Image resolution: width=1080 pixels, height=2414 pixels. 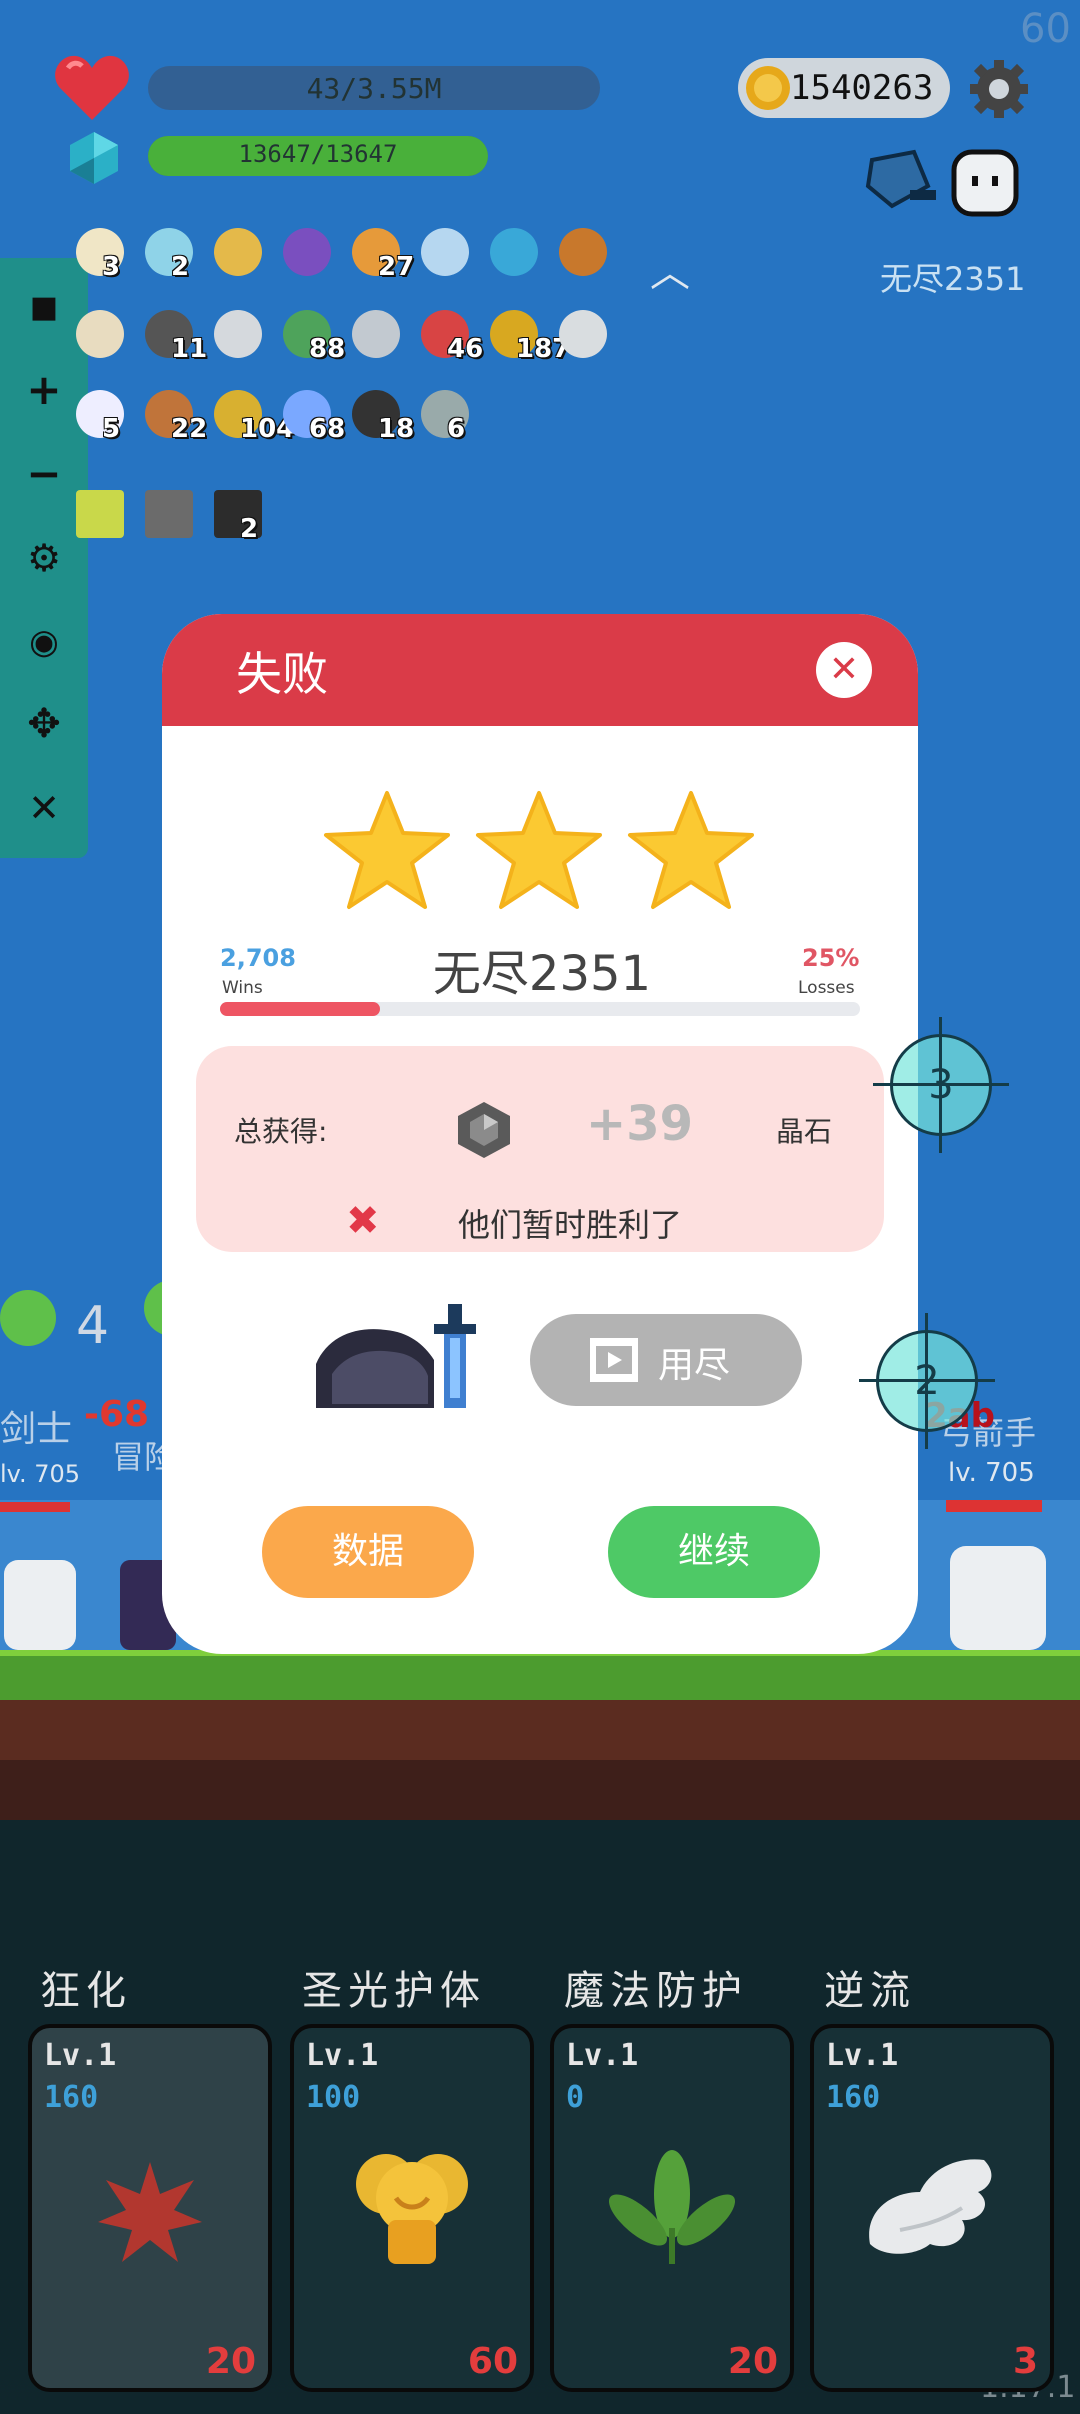 I want to click on continue-button: 继续, so click(x=714, y=1552).